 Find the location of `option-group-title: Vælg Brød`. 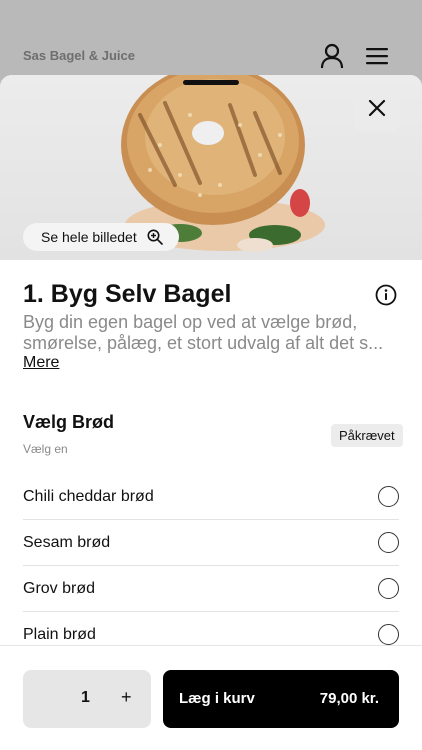

option-group-title: Vælg Brød is located at coordinates (69, 422).